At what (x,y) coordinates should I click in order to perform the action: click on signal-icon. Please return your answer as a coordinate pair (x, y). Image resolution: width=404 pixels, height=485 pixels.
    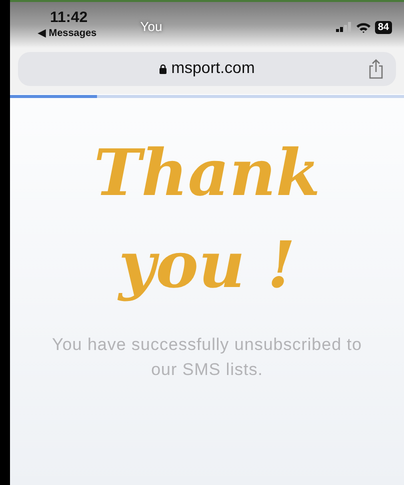
    Looking at the image, I should click on (344, 27).